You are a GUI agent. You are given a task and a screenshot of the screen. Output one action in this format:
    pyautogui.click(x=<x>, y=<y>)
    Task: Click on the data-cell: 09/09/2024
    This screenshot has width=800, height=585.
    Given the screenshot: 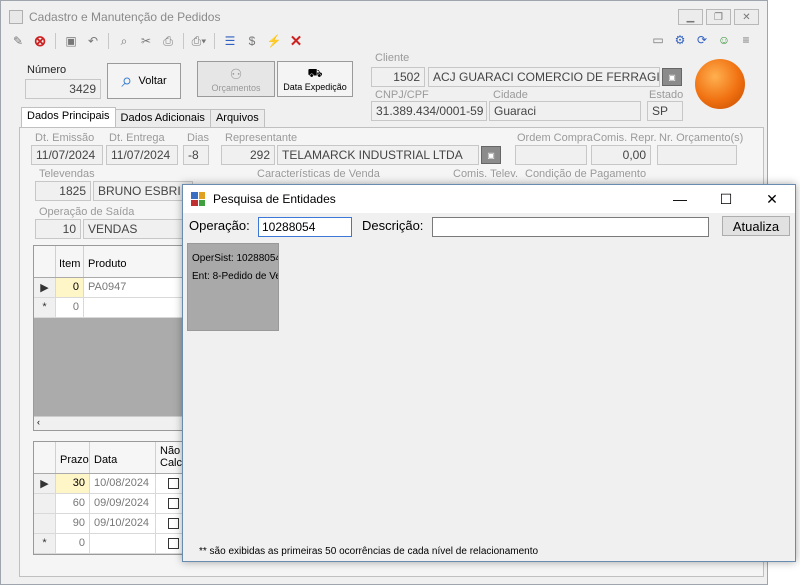 What is the action you would take?
    pyautogui.click(x=123, y=503)
    